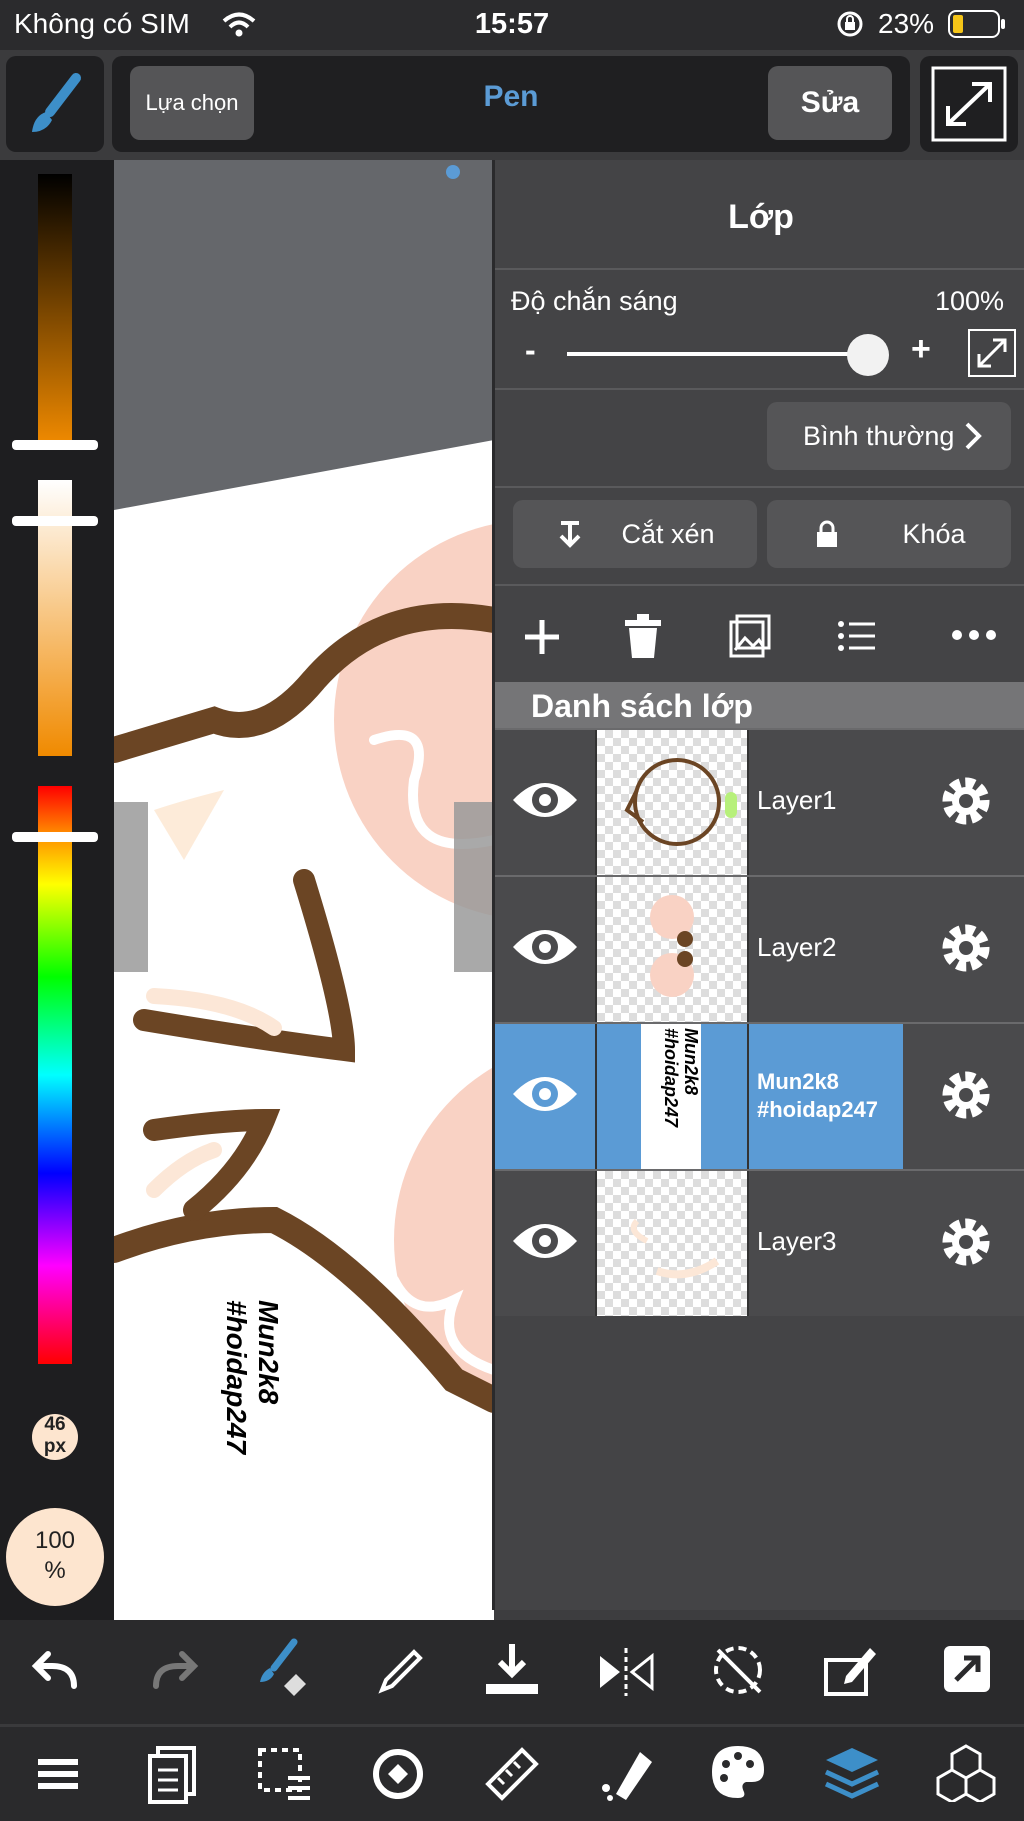 The width and height of the screenshot is (1024, 1821). Describe the element at coordinates (453, 172) in the screenshot. I see `page-indicator-dot` at that location.